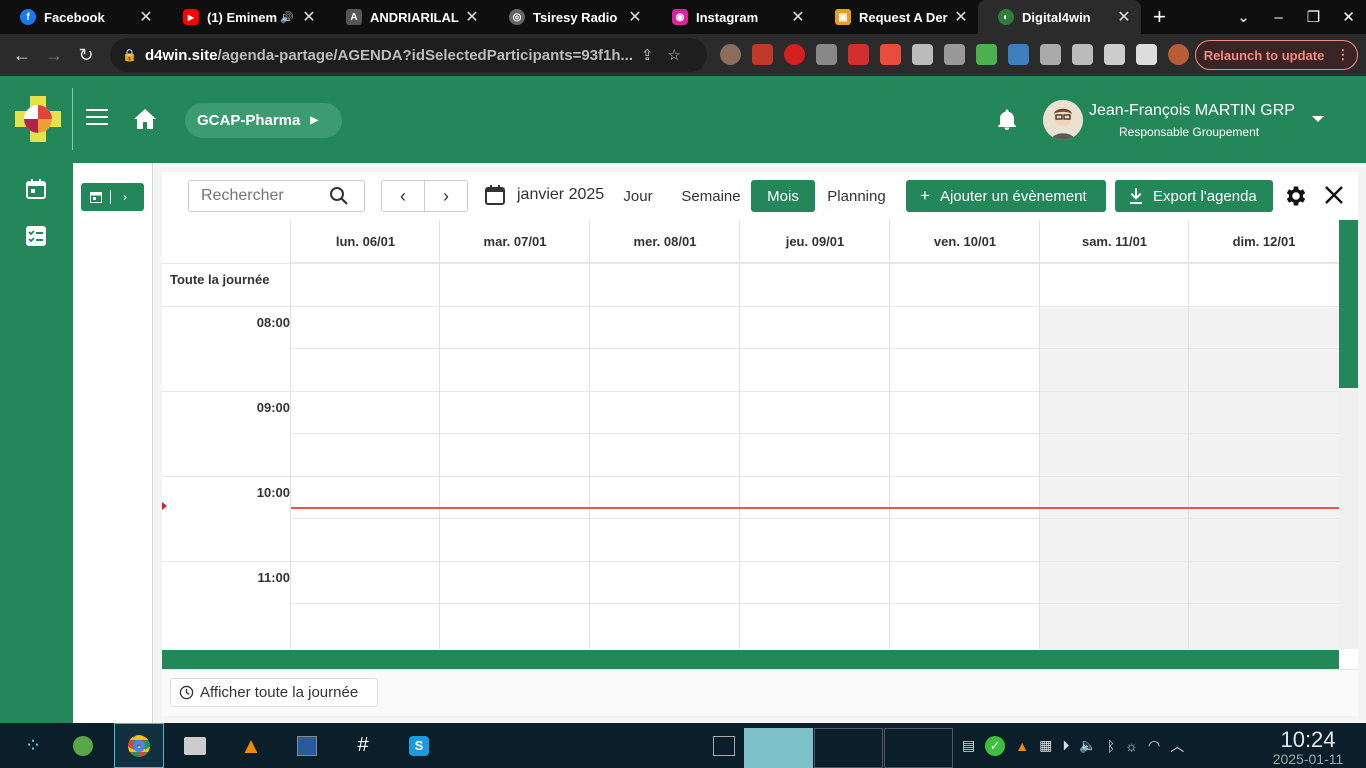 This screenshot has height=768, width=1366. I want to click on show-all-day-button: Afficher toute la journée, so click(274, 692).